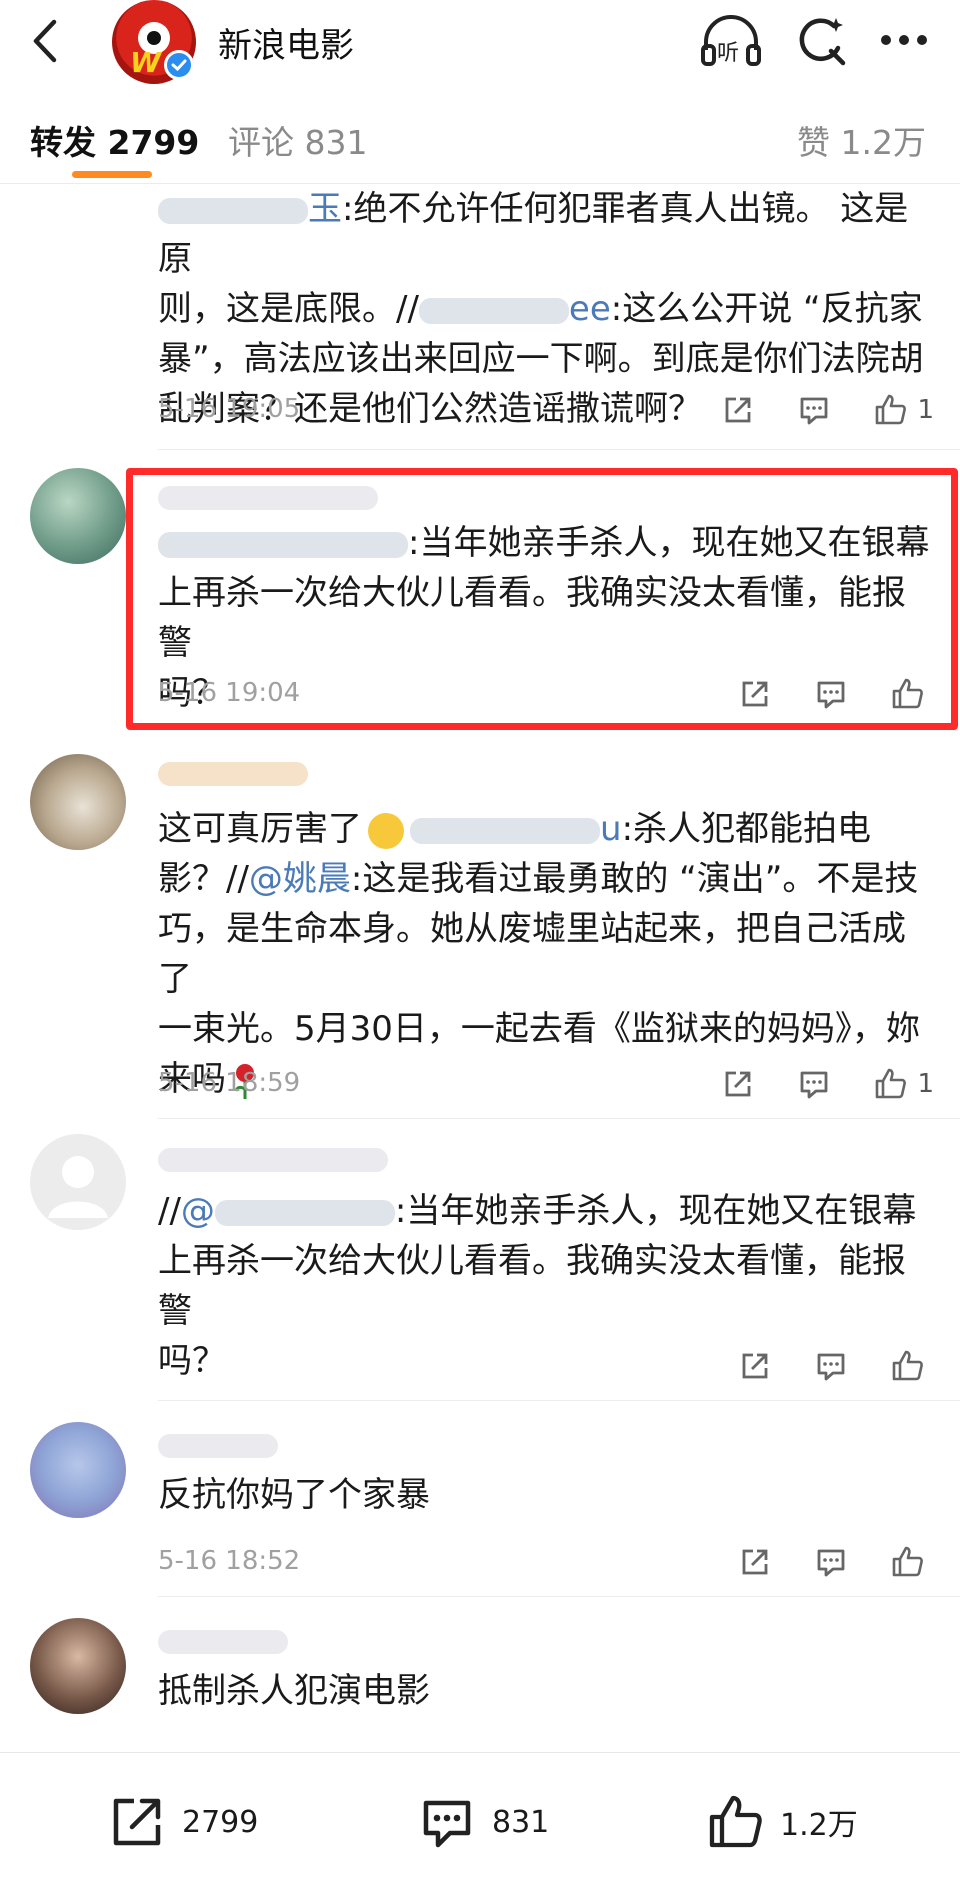  I want to click on more-button, so click(904, 42).